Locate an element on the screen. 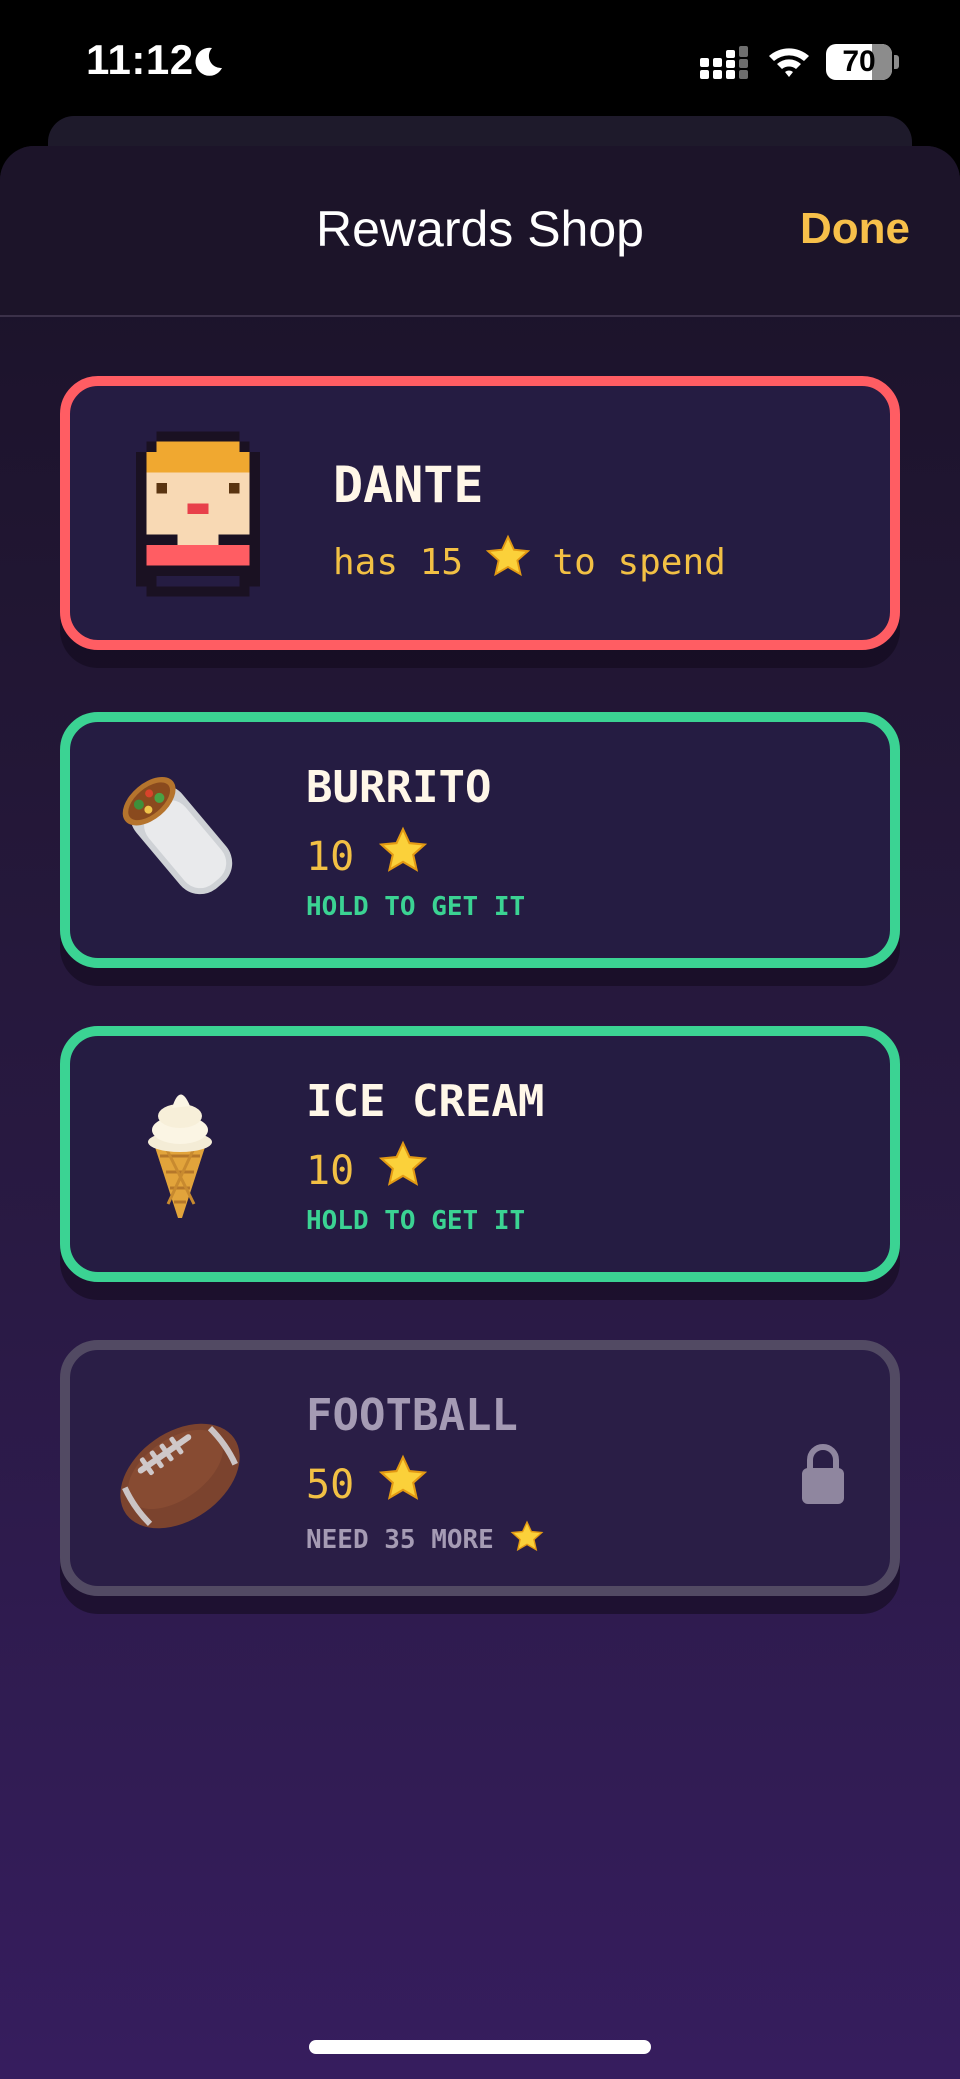 This screenshot has height=2079, width=960. status-bar: 11:12 70 is located at coordinates (480, 60).